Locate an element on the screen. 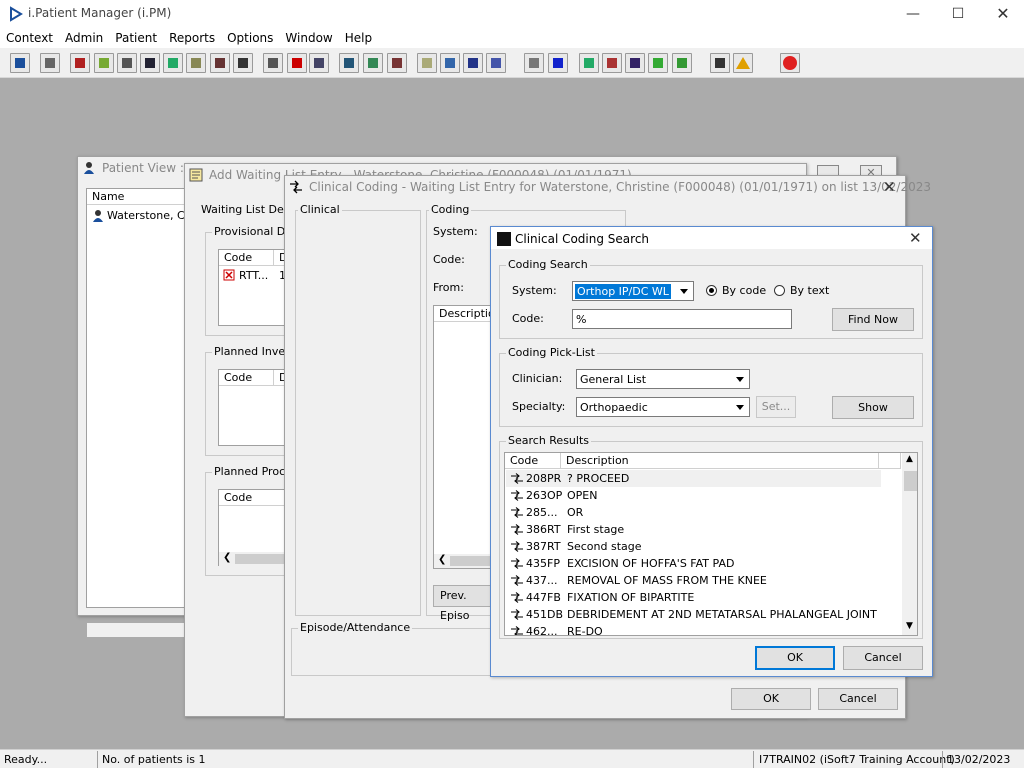 This screenshot has height=768, width=1024. vscrollbar: ▲ ▼ is located at coordinates (909, 544).